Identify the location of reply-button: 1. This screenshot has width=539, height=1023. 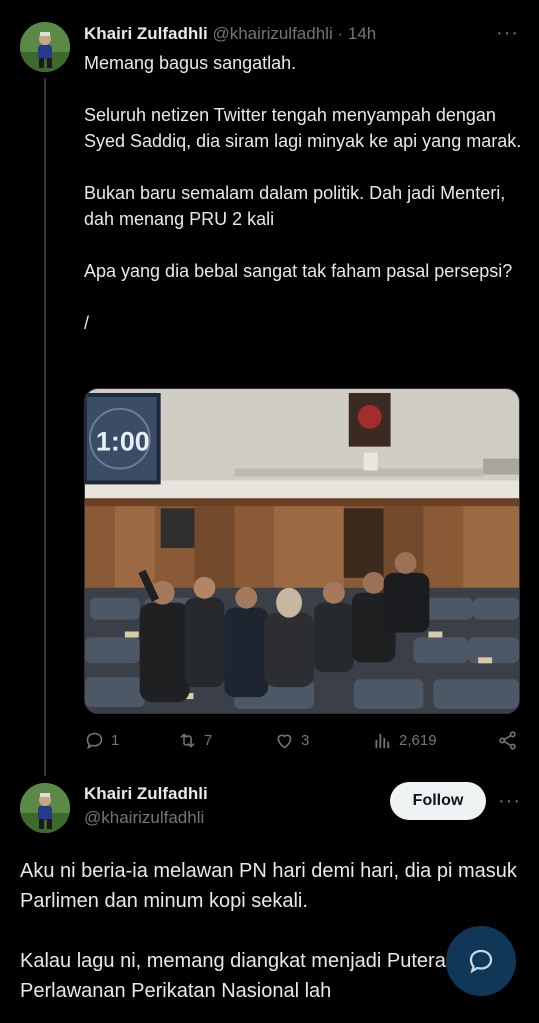
(101, 740).